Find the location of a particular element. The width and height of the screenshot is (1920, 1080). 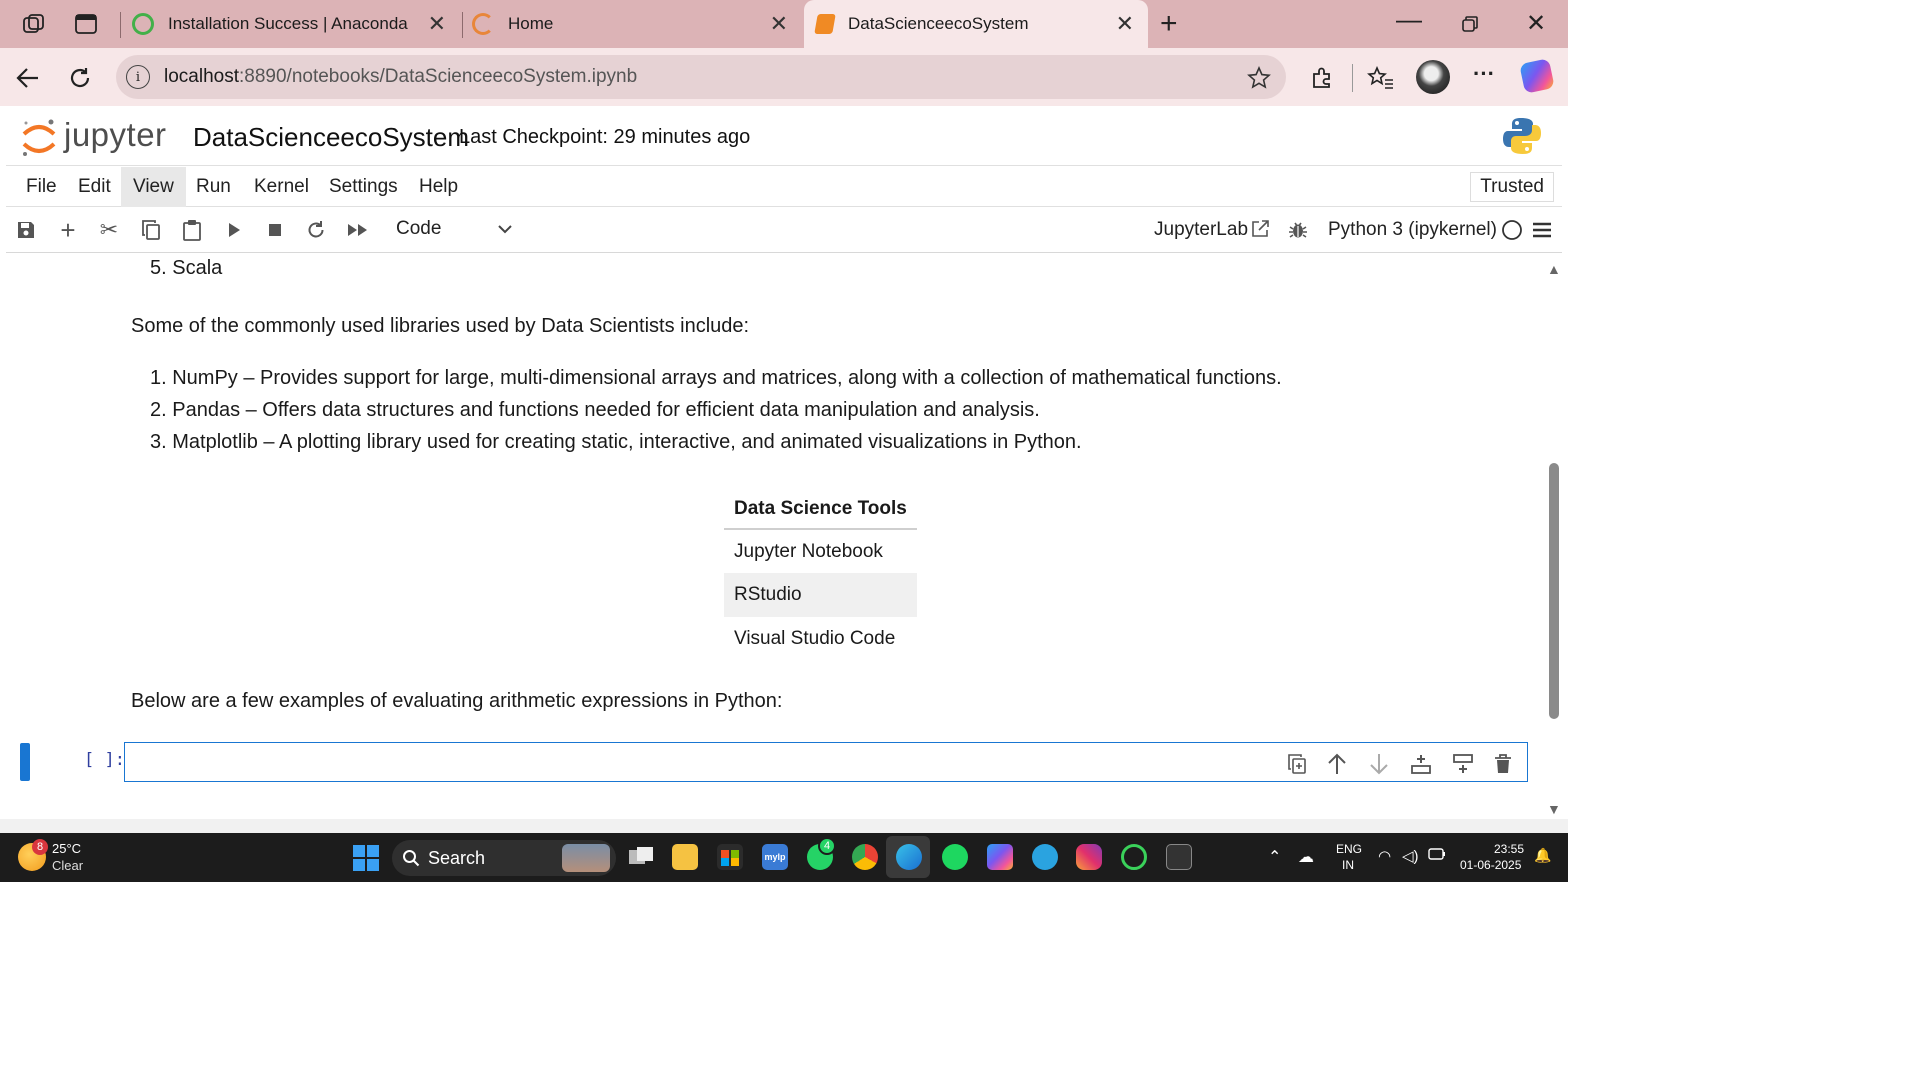

restart-run-all-icon is located at coordinates (358, 230).